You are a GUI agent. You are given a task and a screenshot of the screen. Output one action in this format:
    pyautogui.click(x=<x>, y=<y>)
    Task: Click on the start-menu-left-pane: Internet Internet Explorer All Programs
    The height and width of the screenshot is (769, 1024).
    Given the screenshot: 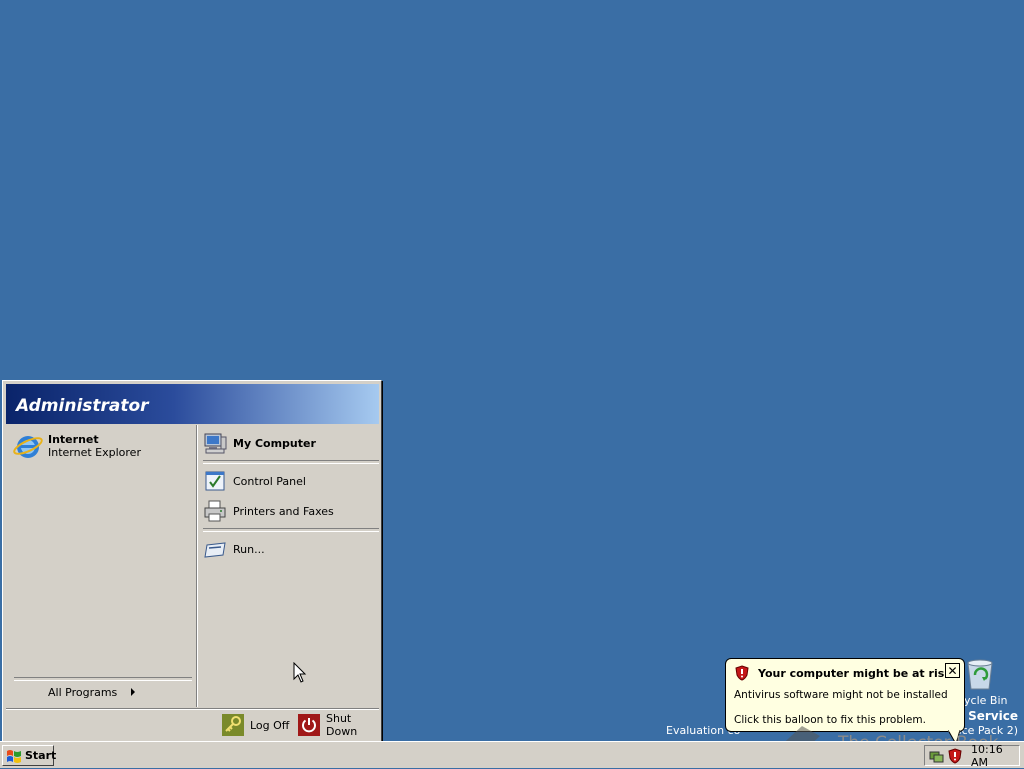 What is the action you would take?
    pyautogui.click(x=101, y=566)
    